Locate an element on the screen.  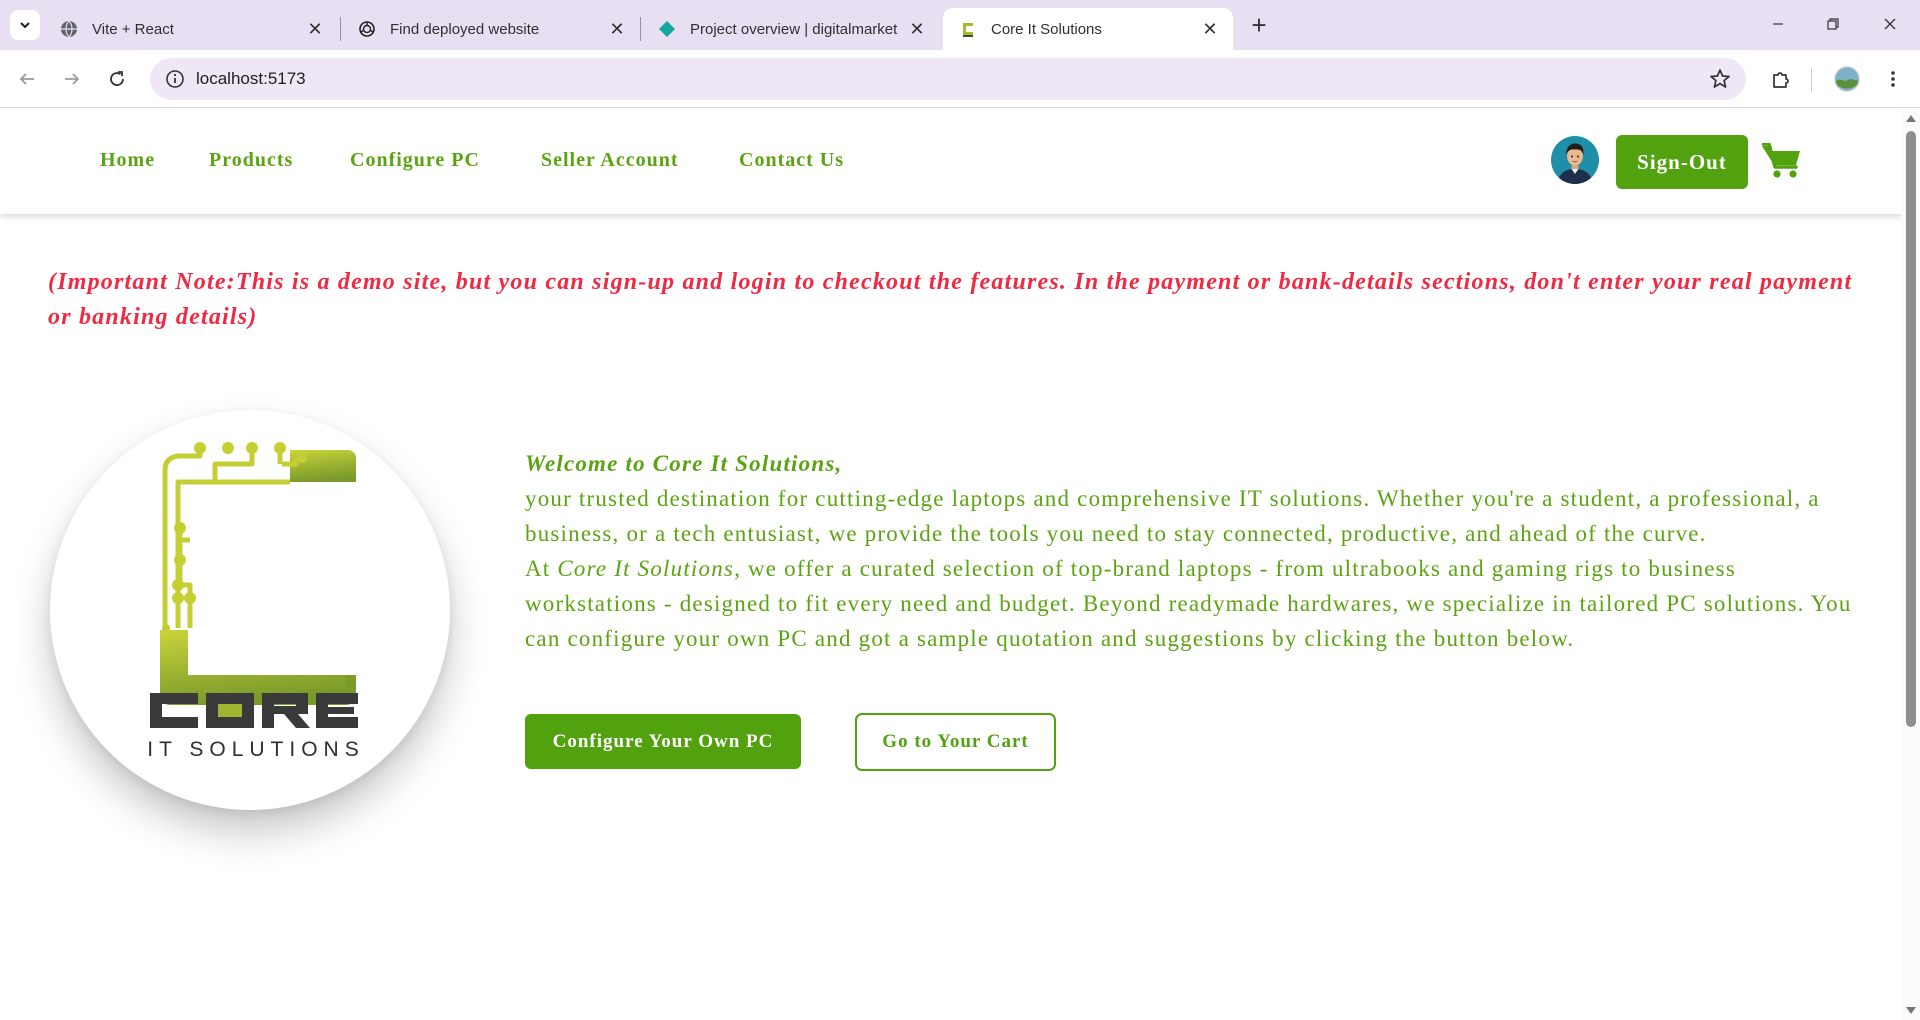
tab-title: Core It Solutions is located at coordinates (1046, 29).